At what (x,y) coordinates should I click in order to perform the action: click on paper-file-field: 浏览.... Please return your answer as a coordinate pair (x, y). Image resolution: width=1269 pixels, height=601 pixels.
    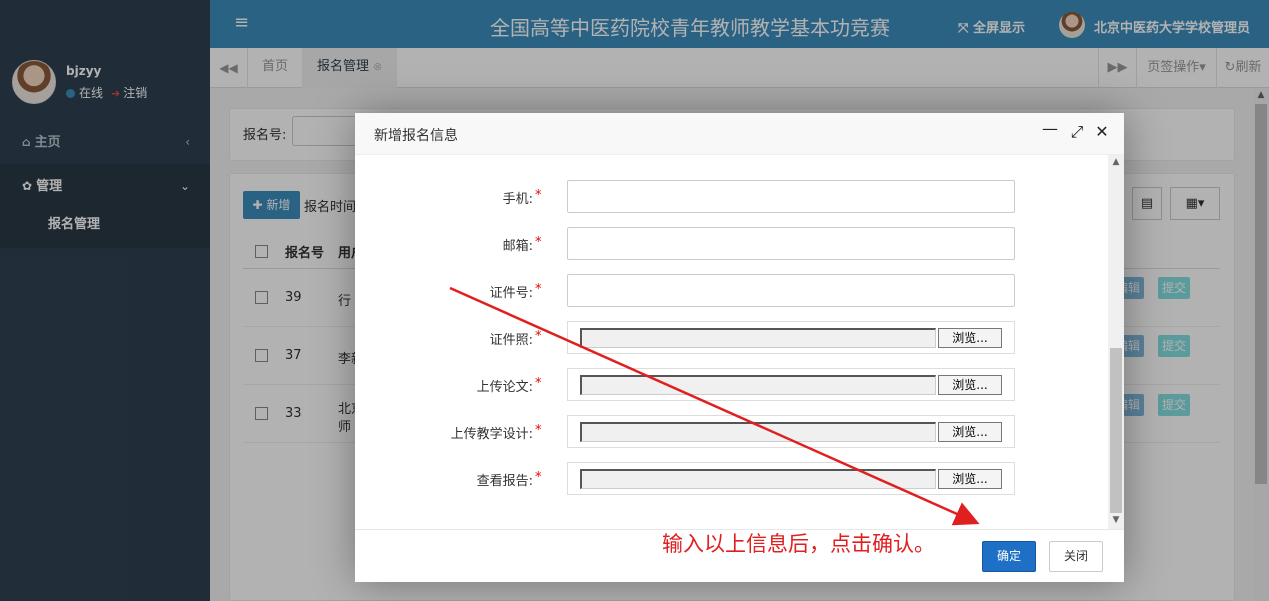
    Looking at the image, I should click on (791, 384).